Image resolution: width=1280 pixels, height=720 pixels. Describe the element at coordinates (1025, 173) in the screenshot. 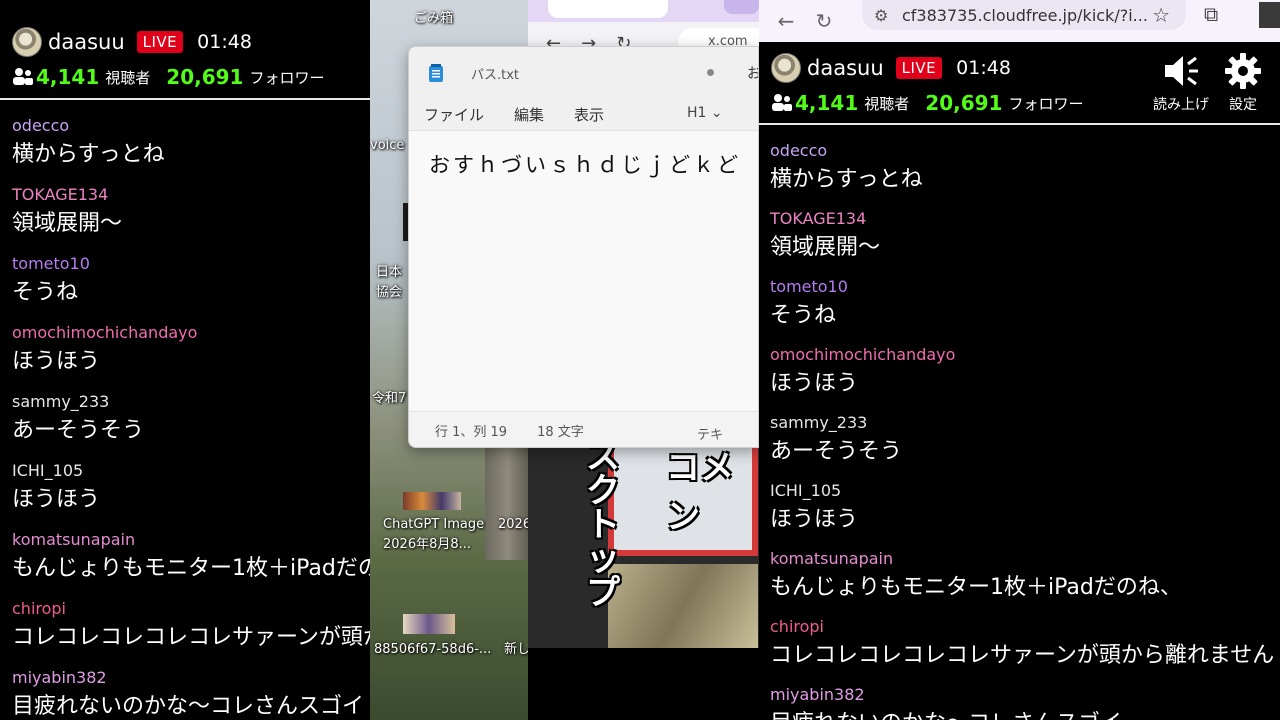

I see `chat-message: odecco 横からすっとね` at that location.